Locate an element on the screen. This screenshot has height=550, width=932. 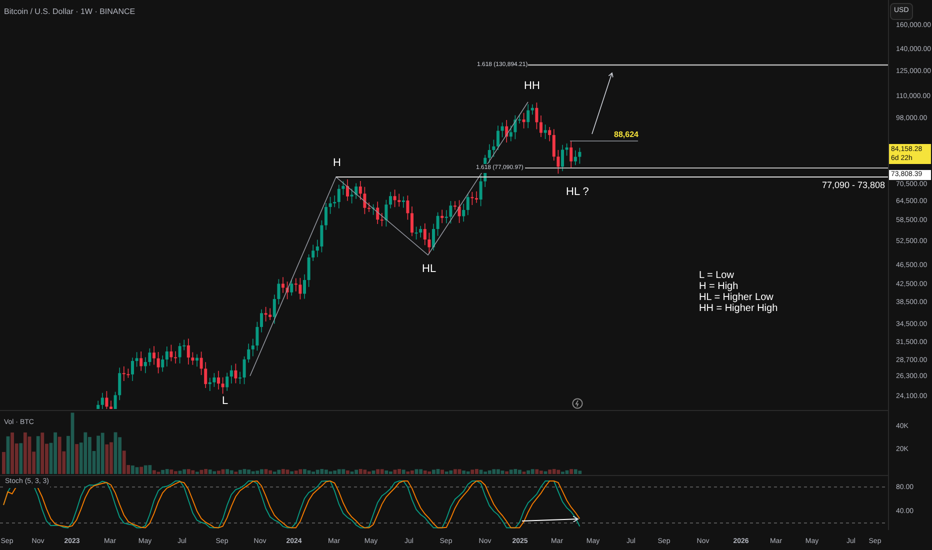
chart-title: Bitcoin / U.S. Dollar · 1W · BINANCE is located at coordinates (70, 12).